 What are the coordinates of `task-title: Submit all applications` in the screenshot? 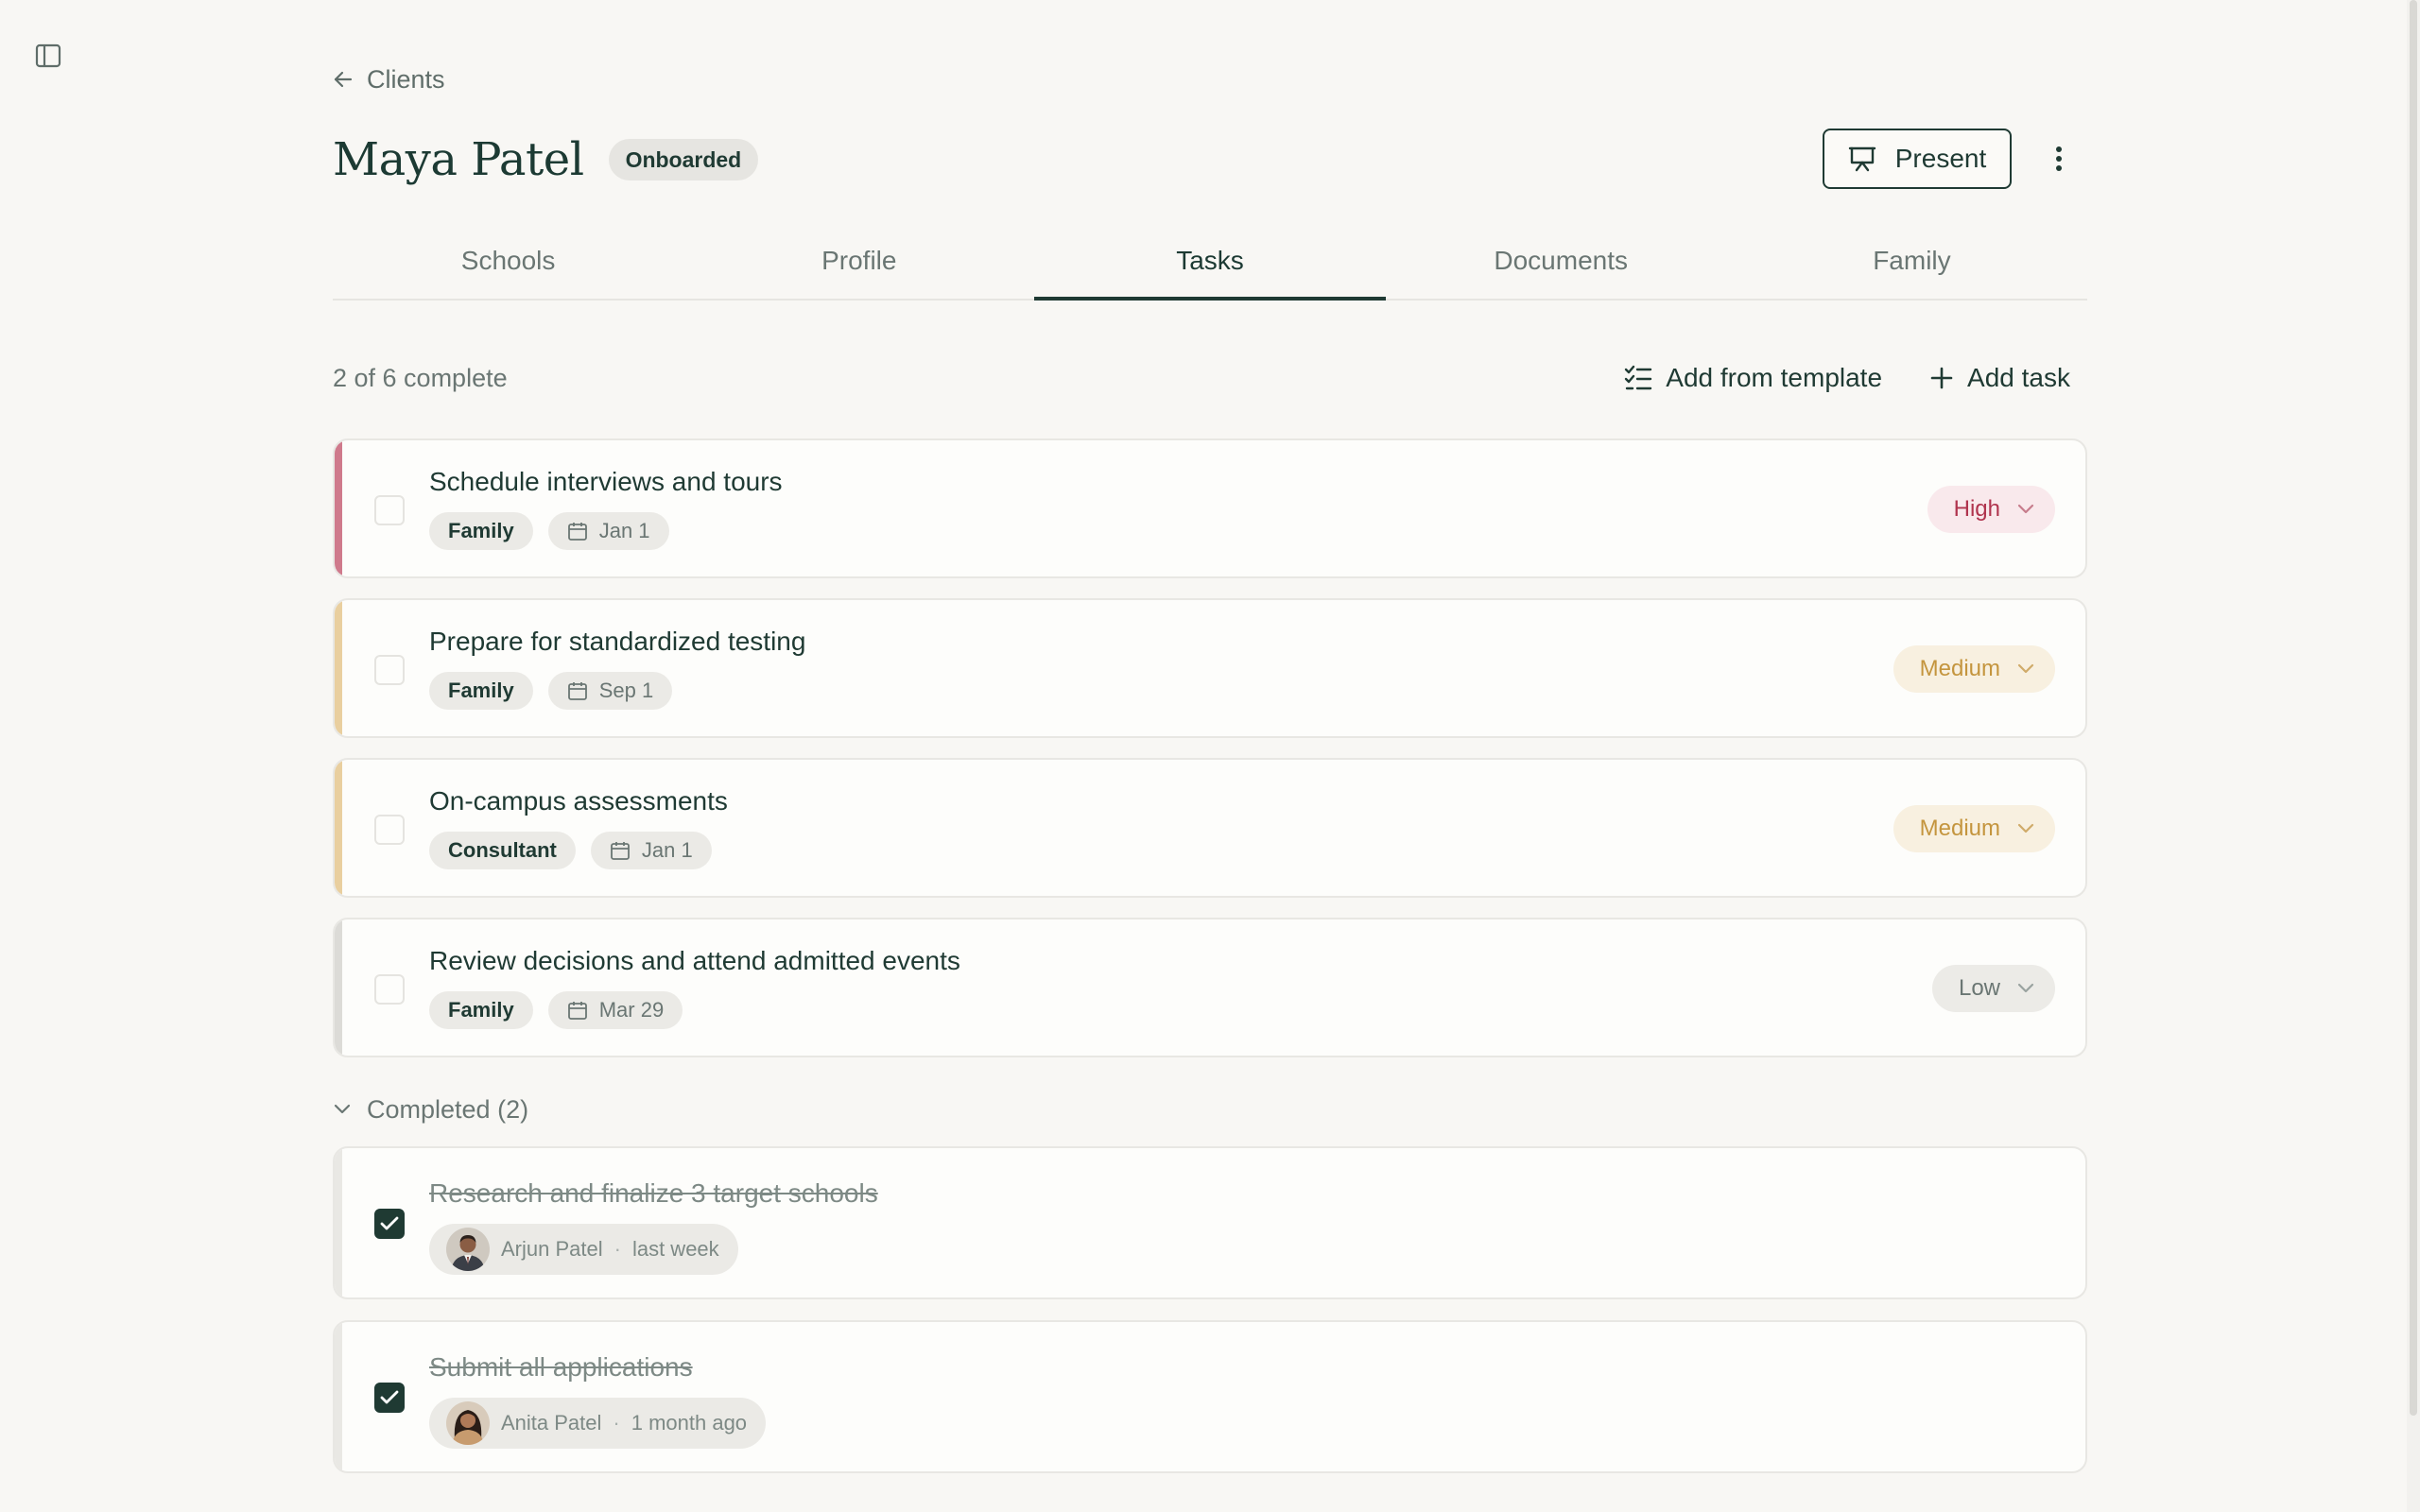 It's located at (561, 1367).